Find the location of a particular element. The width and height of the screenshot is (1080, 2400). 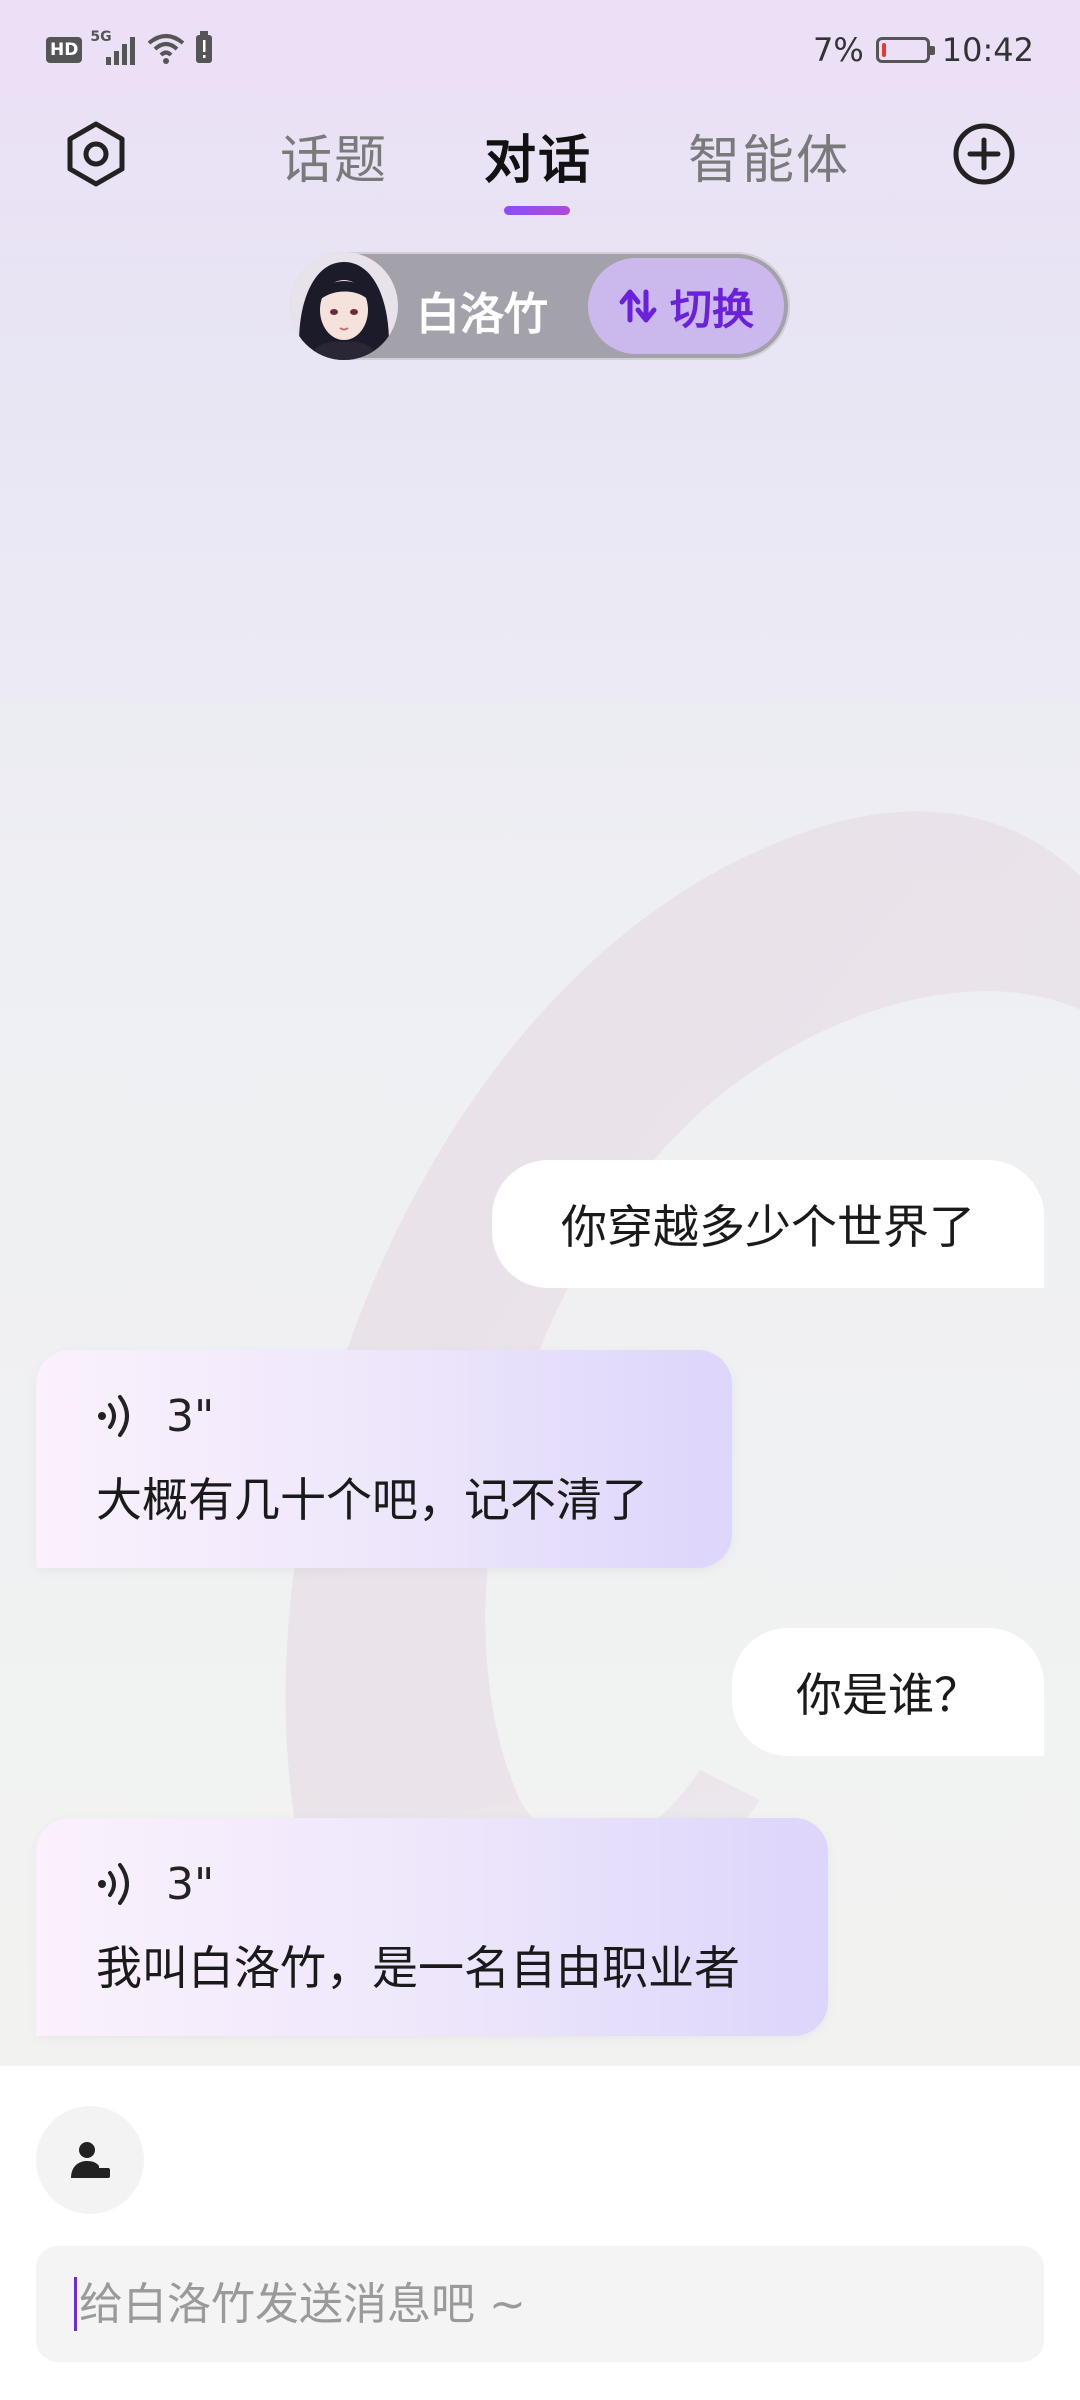

alert-battery-icon is located at coordinates (204, 50).